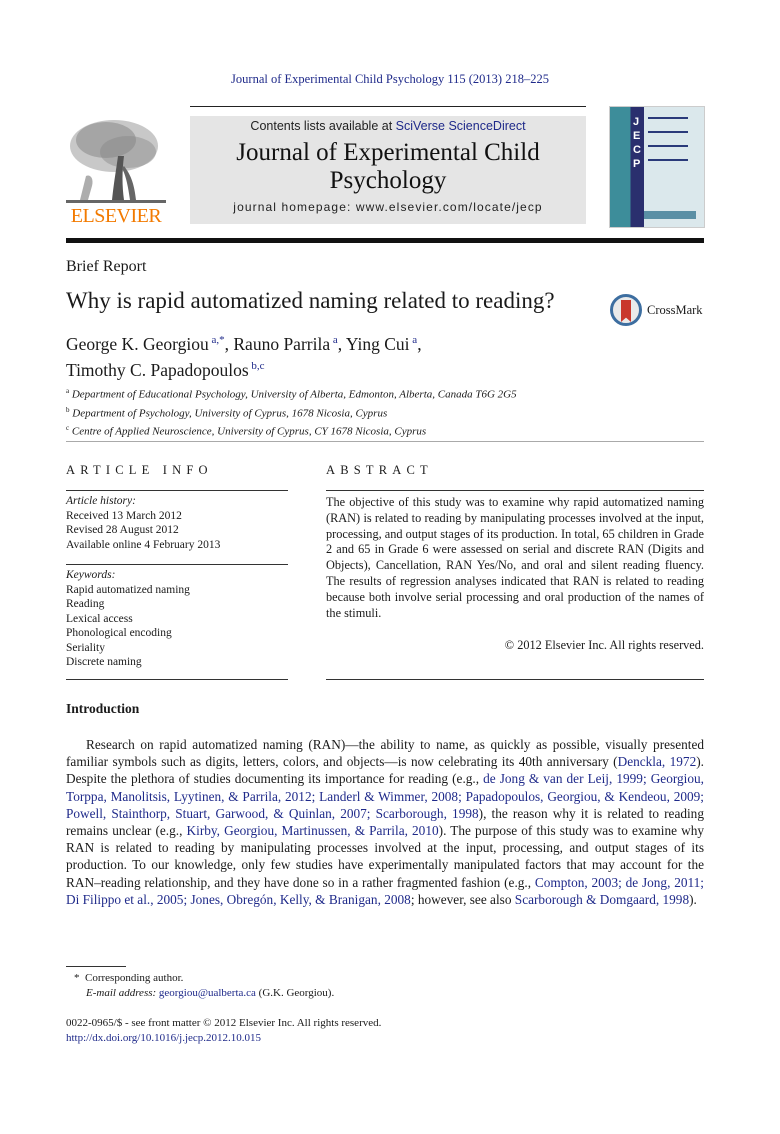 The image size is (780, 1134). What do you see at coordinates (96, 966) in the screenshot?
I see `footnote-rule` at bounding box center [96, 966].